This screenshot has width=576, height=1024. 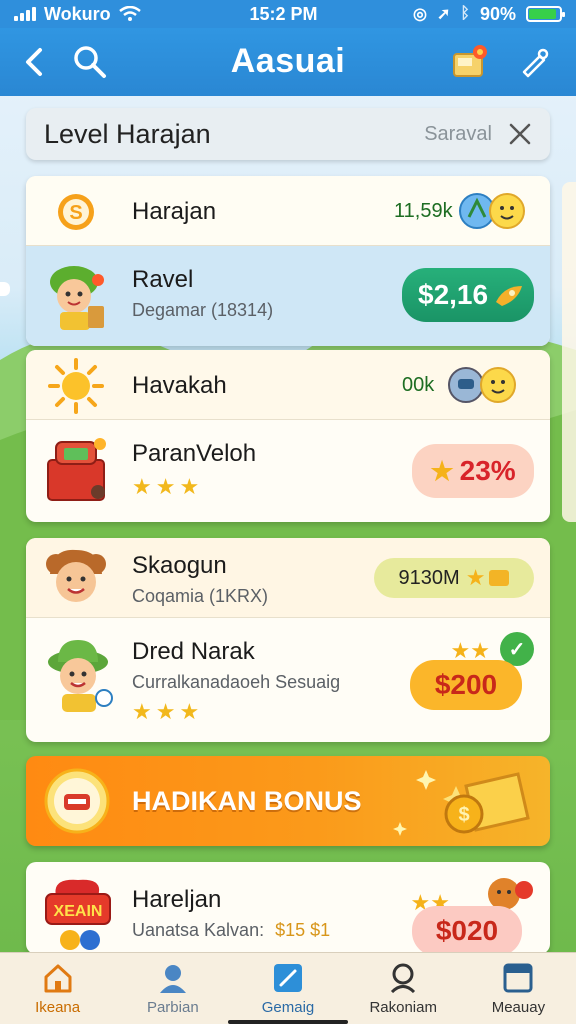 I want to click on red-pouch-icon: XEAIN, so click(x=78, y=914).